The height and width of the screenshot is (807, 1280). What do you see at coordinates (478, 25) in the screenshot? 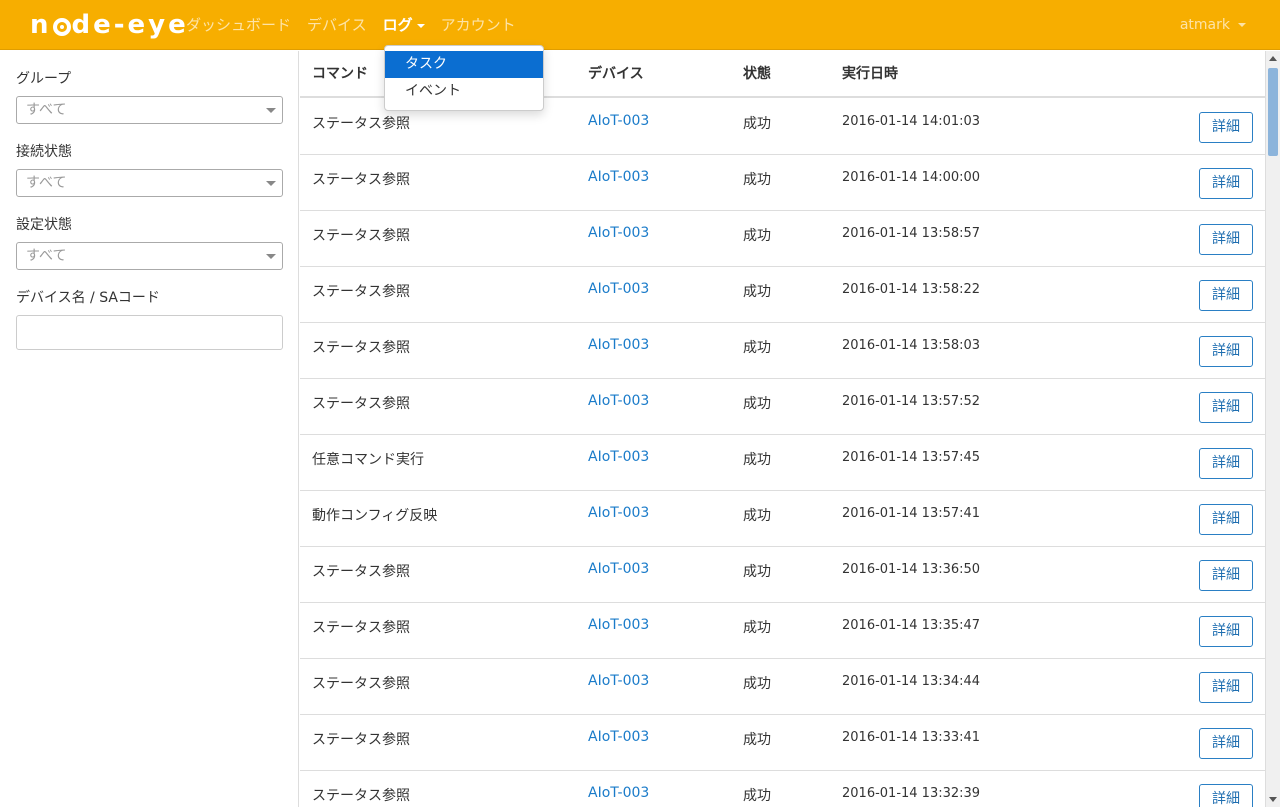
I see `nav-account: アカウント` at bounding box center [478, 25].